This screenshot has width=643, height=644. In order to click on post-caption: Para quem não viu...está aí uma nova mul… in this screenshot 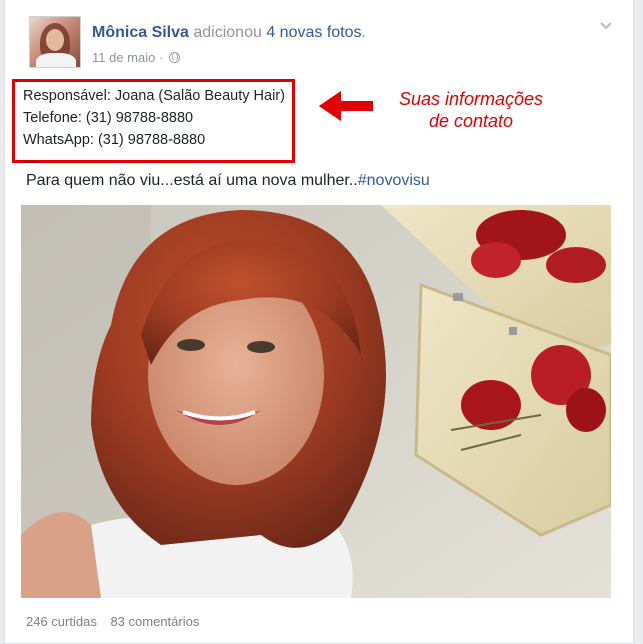, I will do `click(228, 181)`.